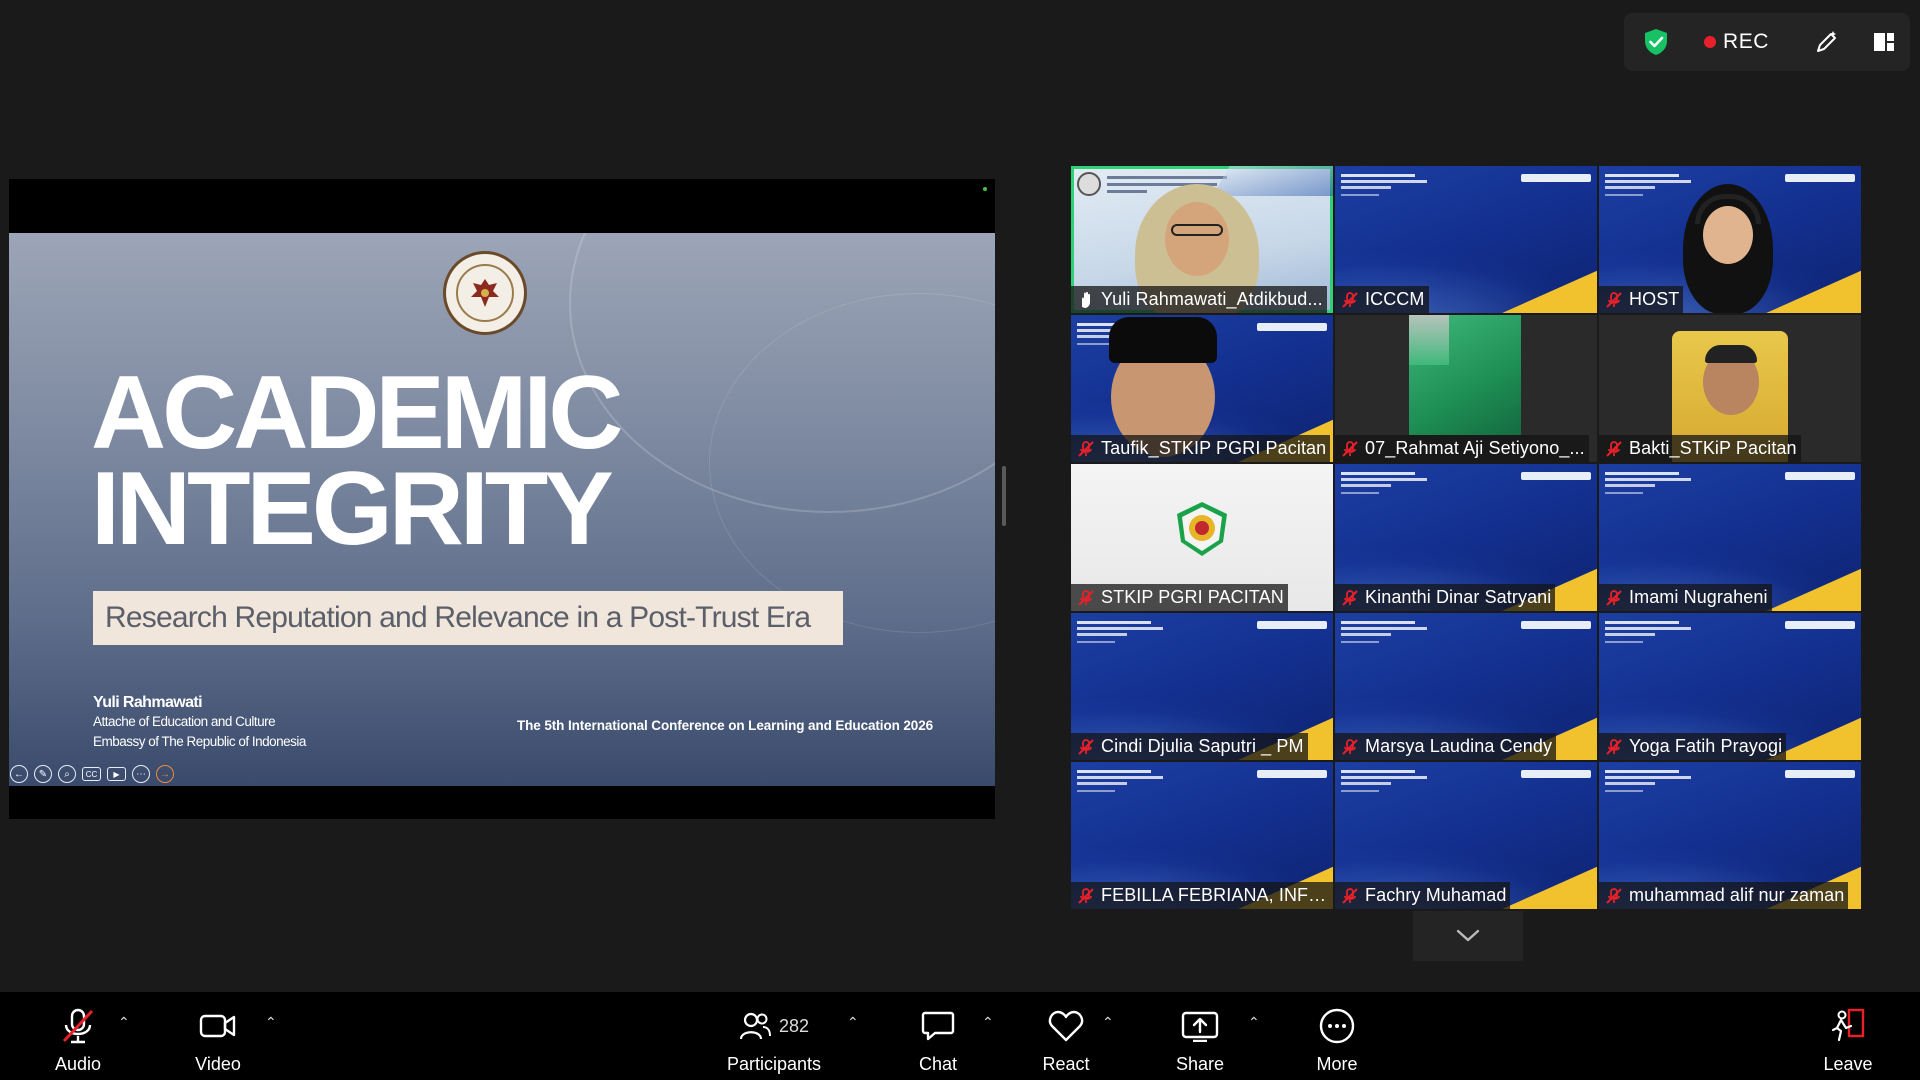  Describe the element at coordinates (1656, 42) in the screenshot. I see `shield-check-icon` at that location.